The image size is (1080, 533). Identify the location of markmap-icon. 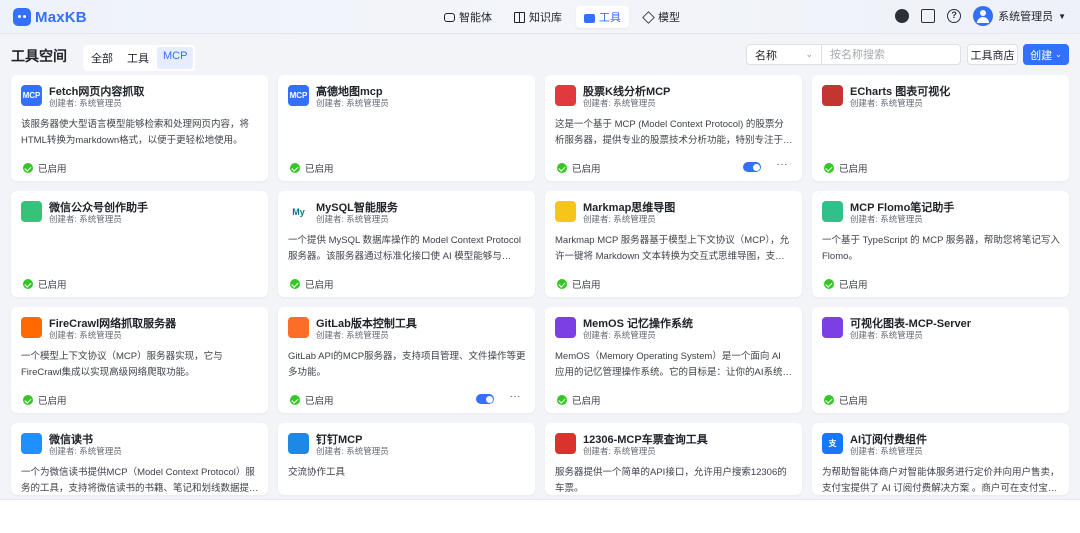
(565, 211).